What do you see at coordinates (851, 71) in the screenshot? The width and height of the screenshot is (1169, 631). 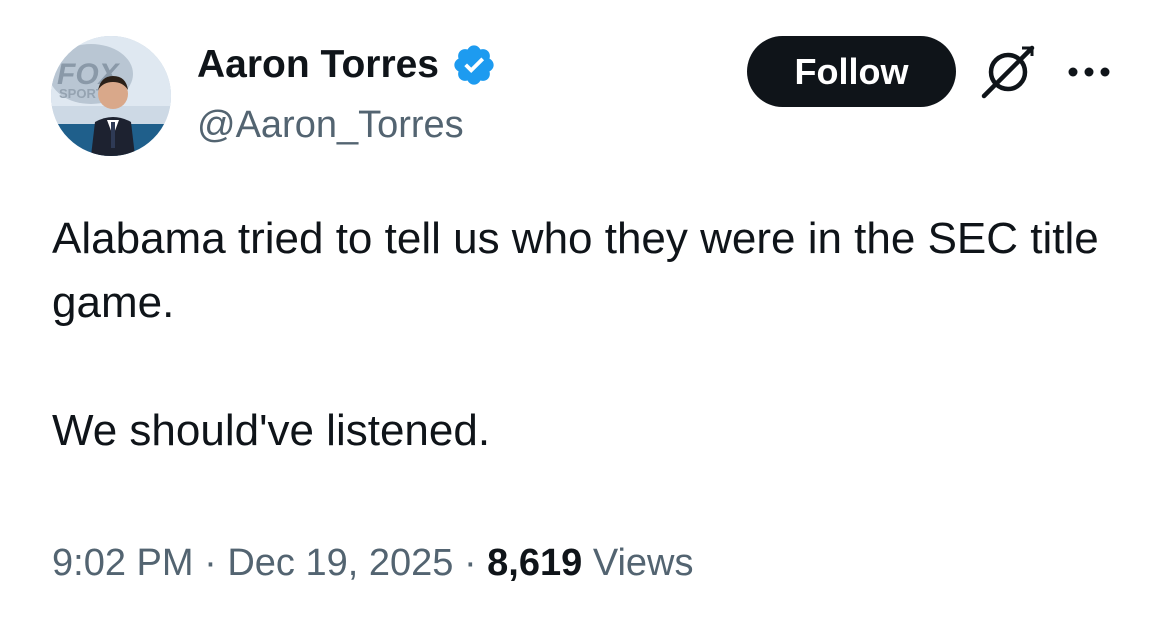 I see `follow-button: Follow` at bounding box center [851, 71].